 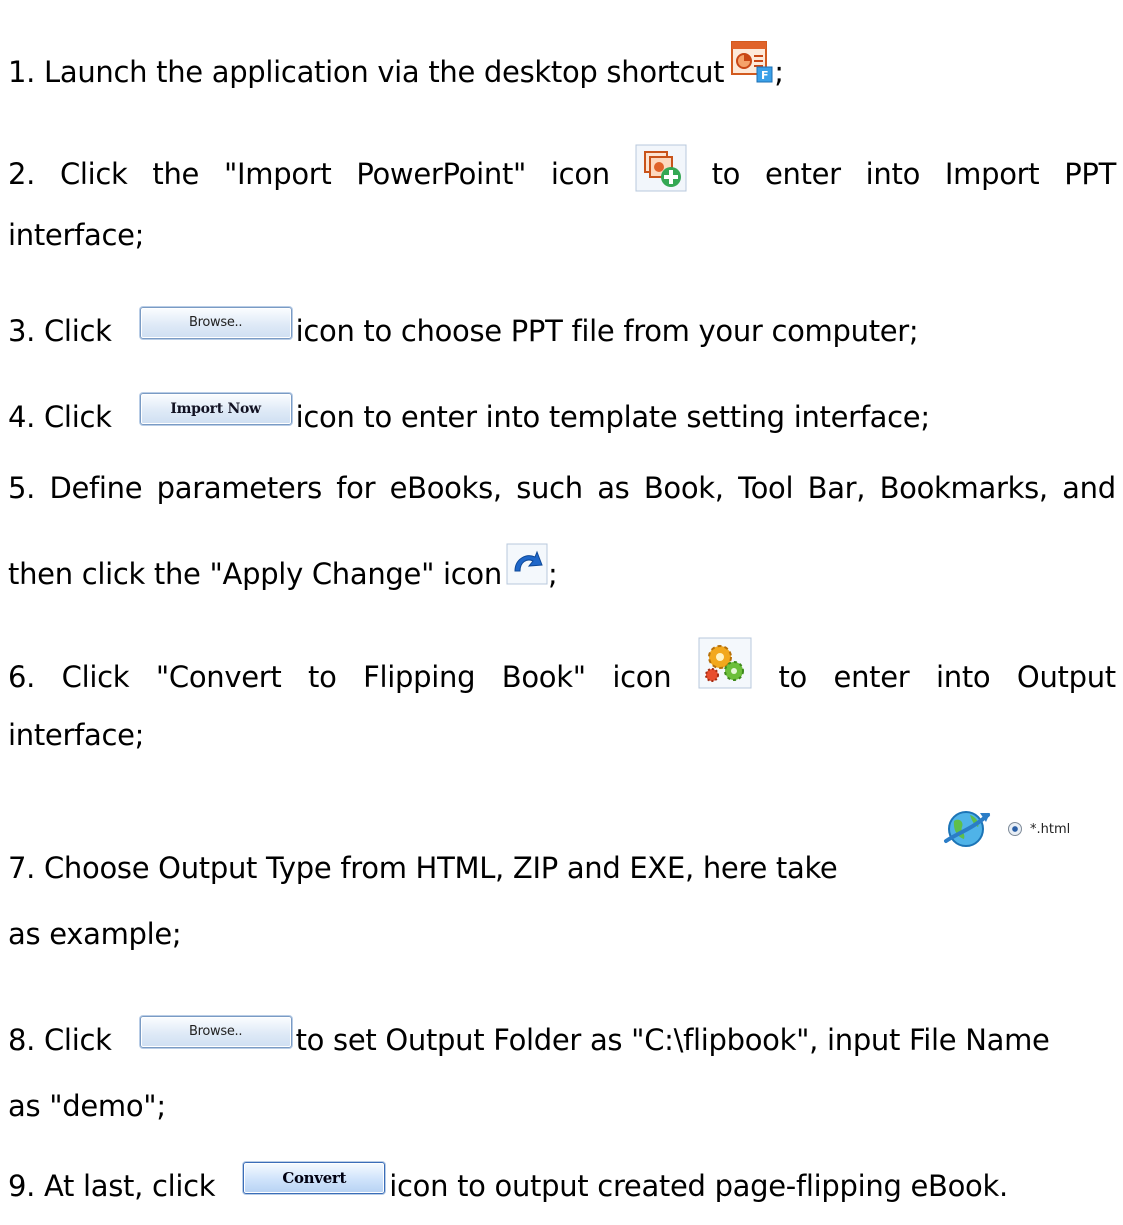 I want to click on step-5-word: eBooks,, so click(x=446, y=488).